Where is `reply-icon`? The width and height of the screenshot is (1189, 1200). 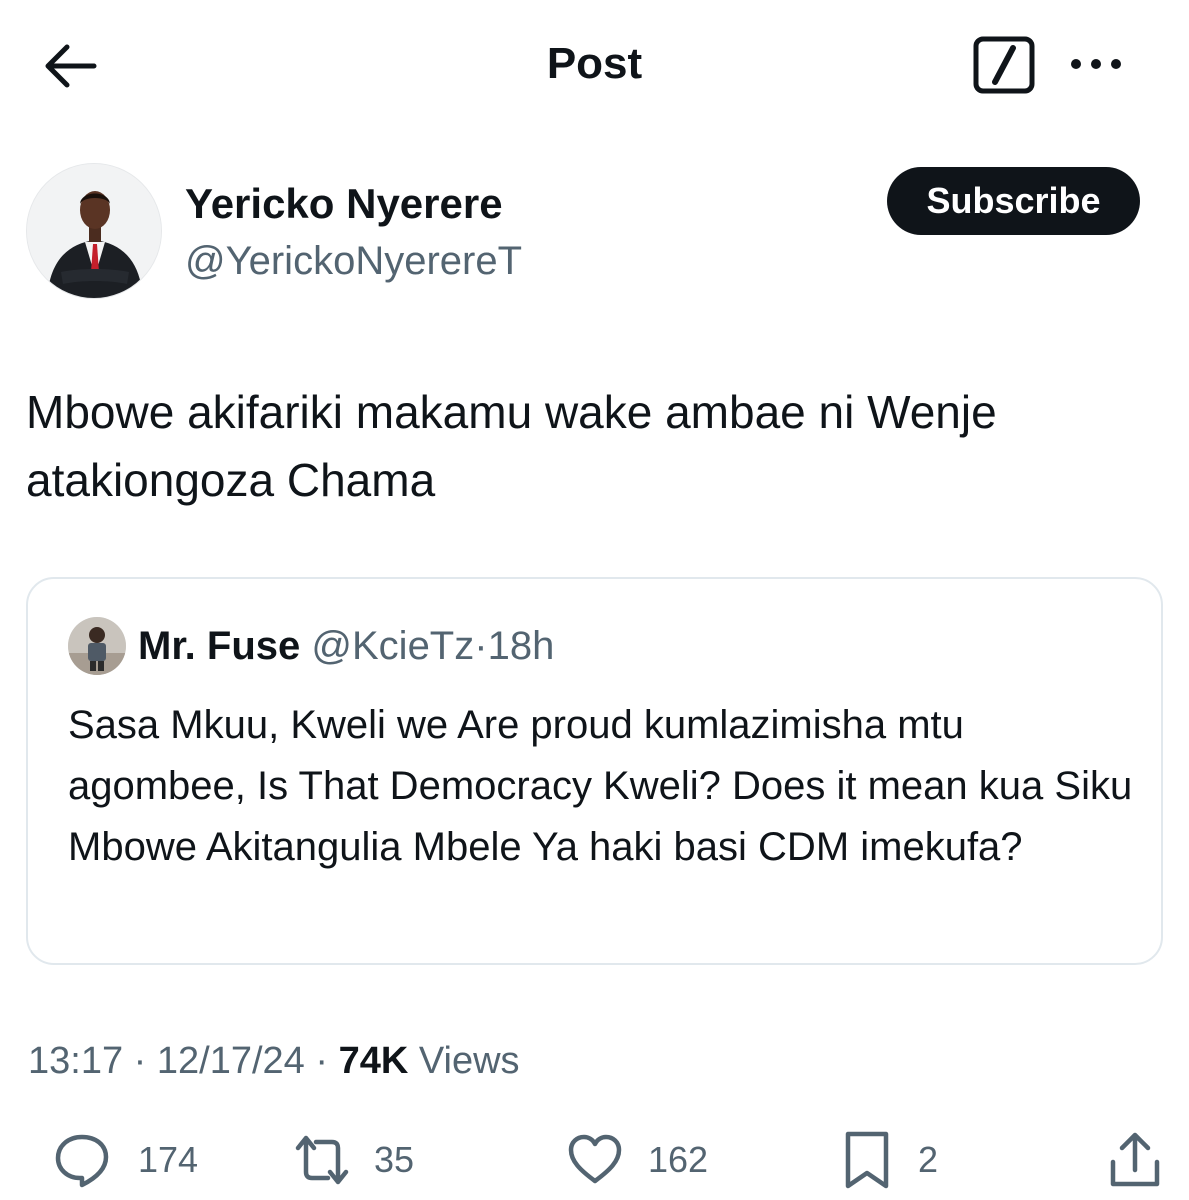 reply-icon is located at coordinates (82, 1161).